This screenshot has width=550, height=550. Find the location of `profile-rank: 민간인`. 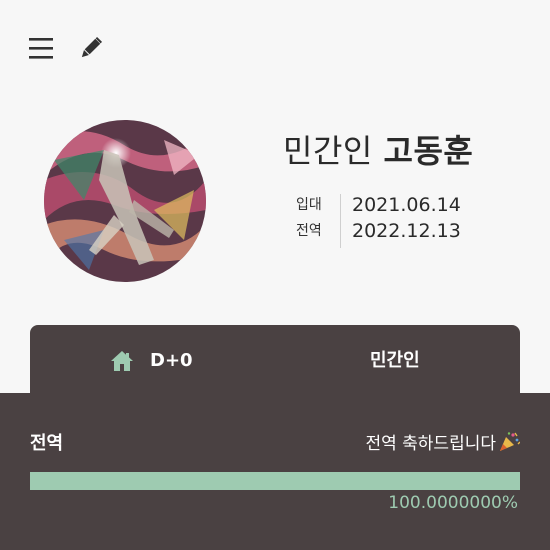

profile-rank: 민간인 is located at coordinates (328, 151).